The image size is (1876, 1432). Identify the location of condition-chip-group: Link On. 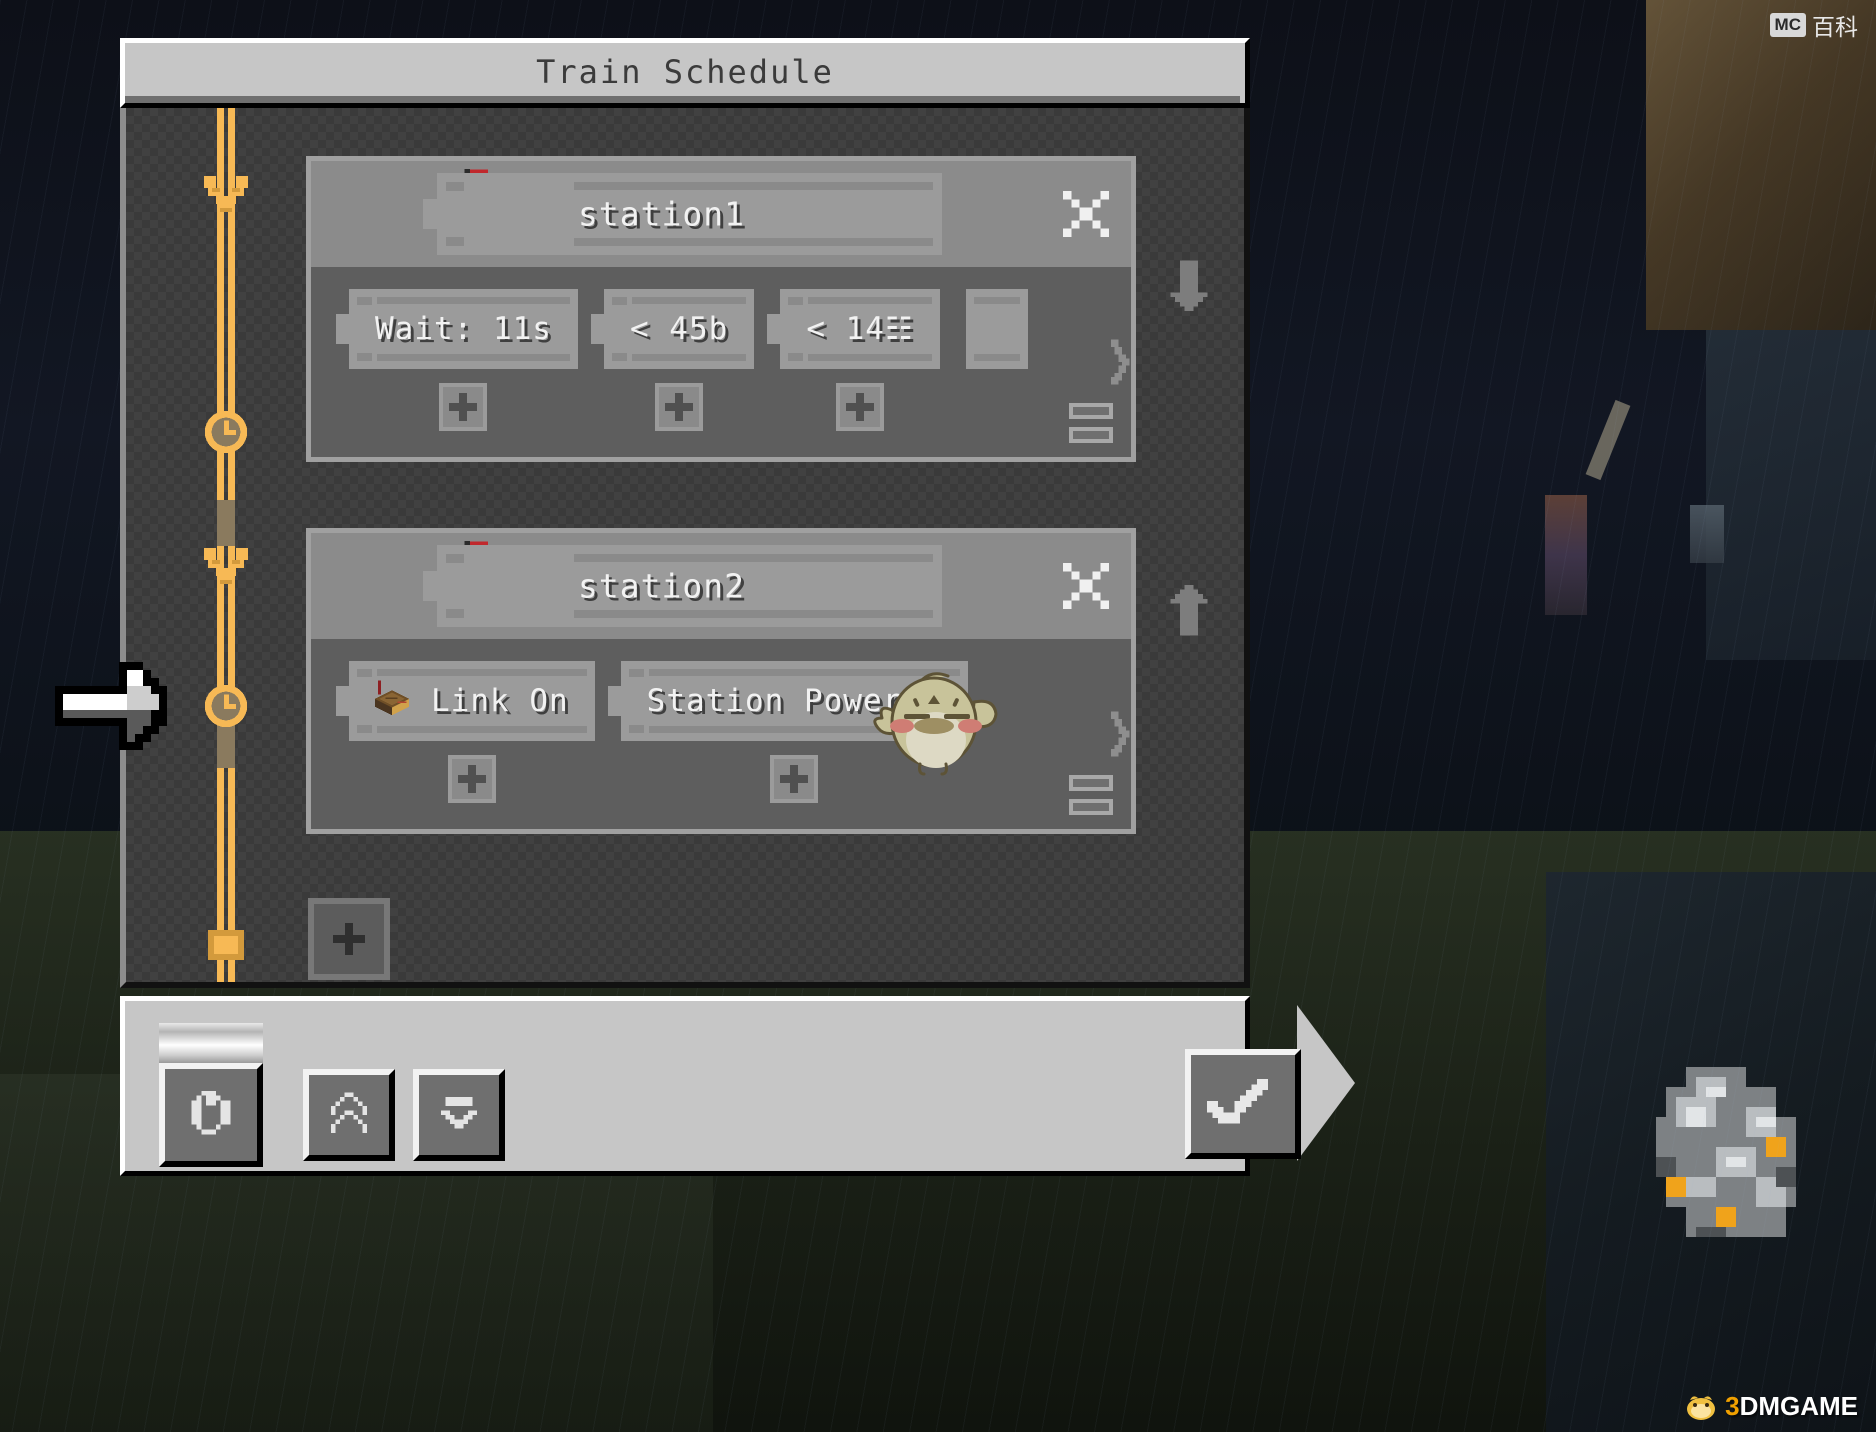
(465, 732).